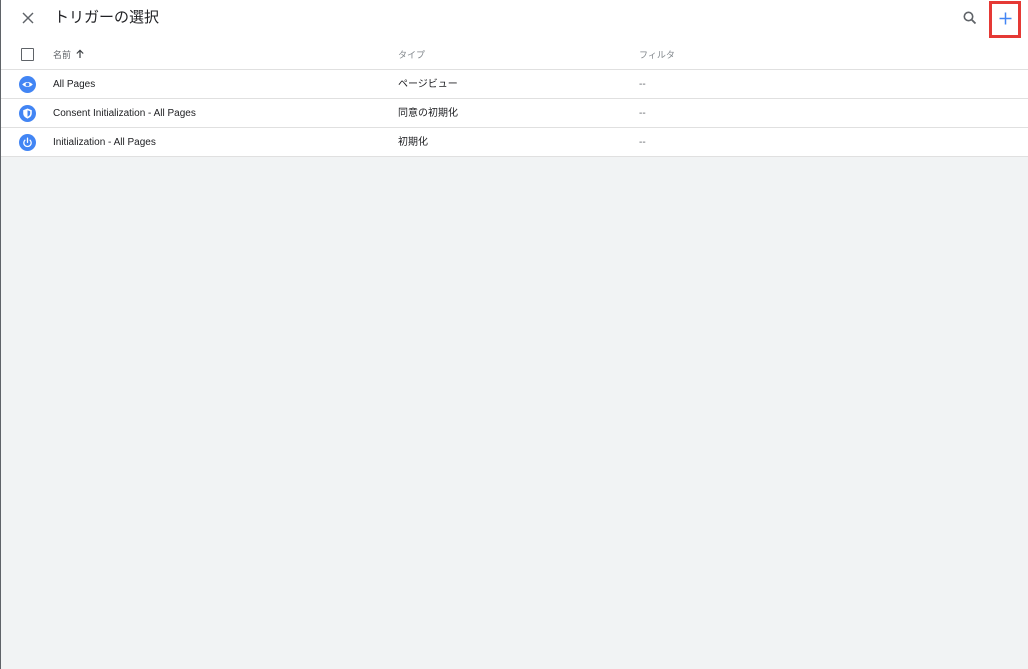 The height and width of the screenshot is (669, 1028). I want to click on close-button, so click(28, 18).